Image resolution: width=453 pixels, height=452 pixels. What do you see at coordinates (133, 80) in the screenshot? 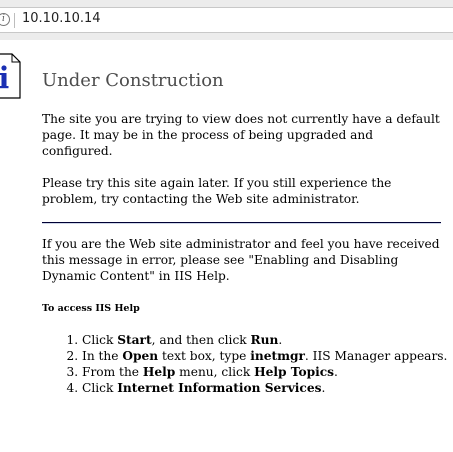
I see `page-title: Under Construction` at bounding box center [133, 80].